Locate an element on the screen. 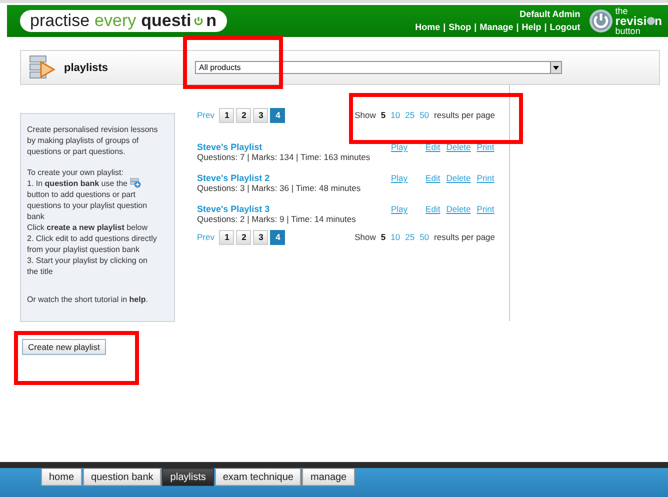  help-text: Create personalised revision lessons by making playlists of groups of questions or part questions. is located at coordinates (92, 140).